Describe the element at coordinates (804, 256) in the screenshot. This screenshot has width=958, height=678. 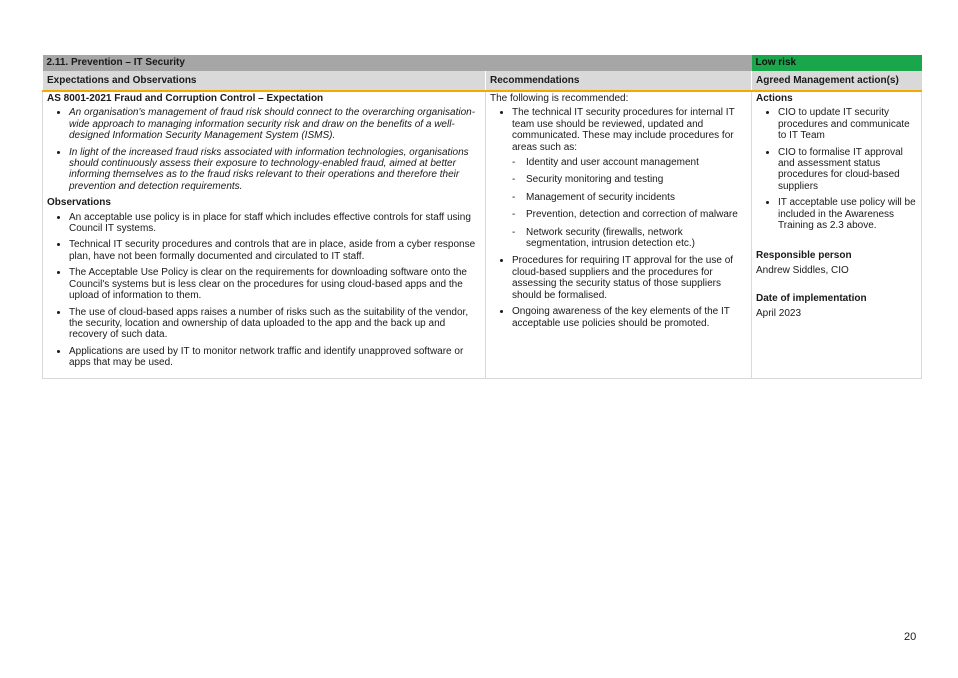
I see `responsible-person-label: Responsible person` at that location.